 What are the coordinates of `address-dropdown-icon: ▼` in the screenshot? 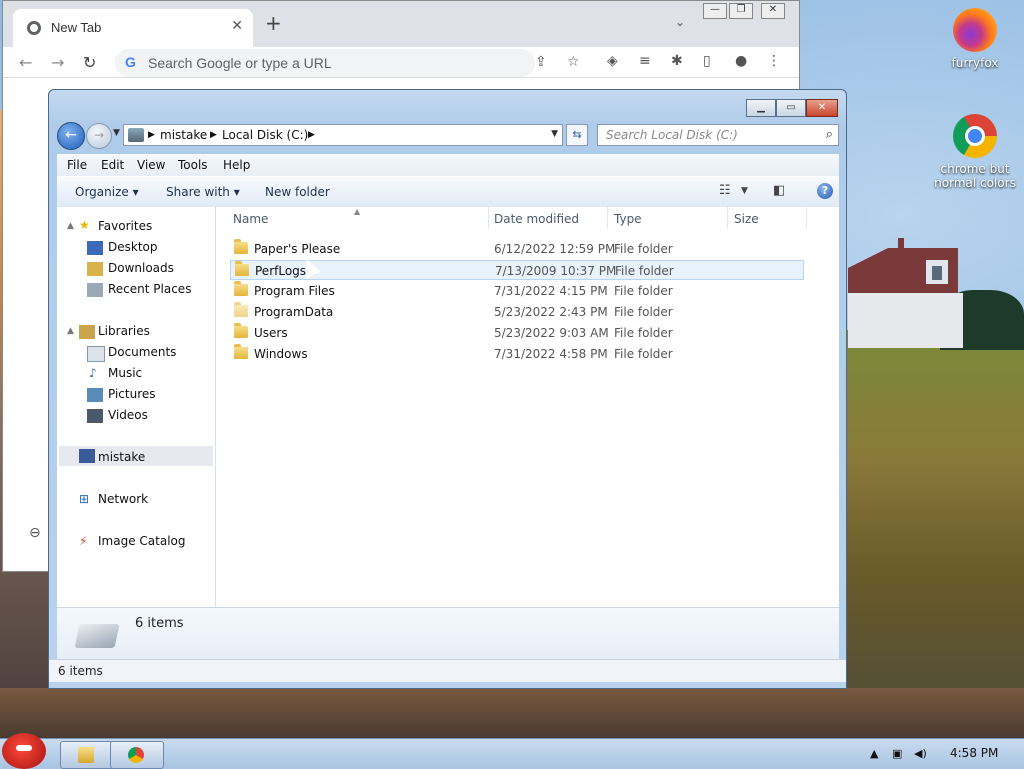 It's located at (554, 134).